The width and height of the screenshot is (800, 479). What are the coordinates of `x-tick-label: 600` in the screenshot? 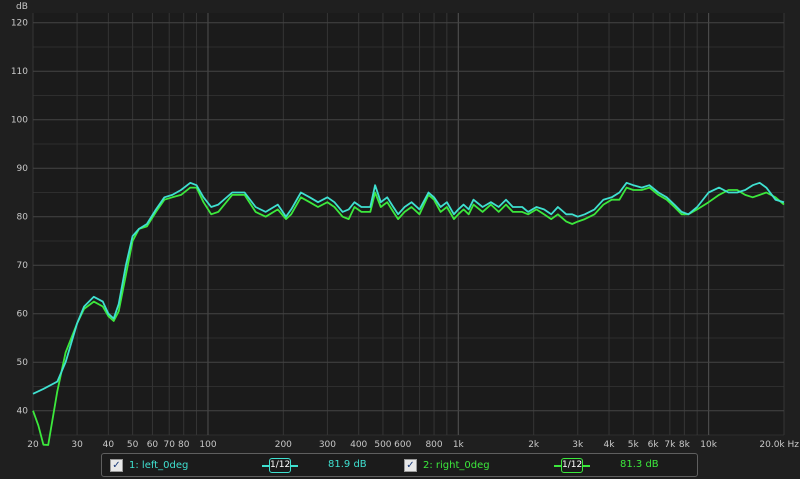 It's located at (402, 445).